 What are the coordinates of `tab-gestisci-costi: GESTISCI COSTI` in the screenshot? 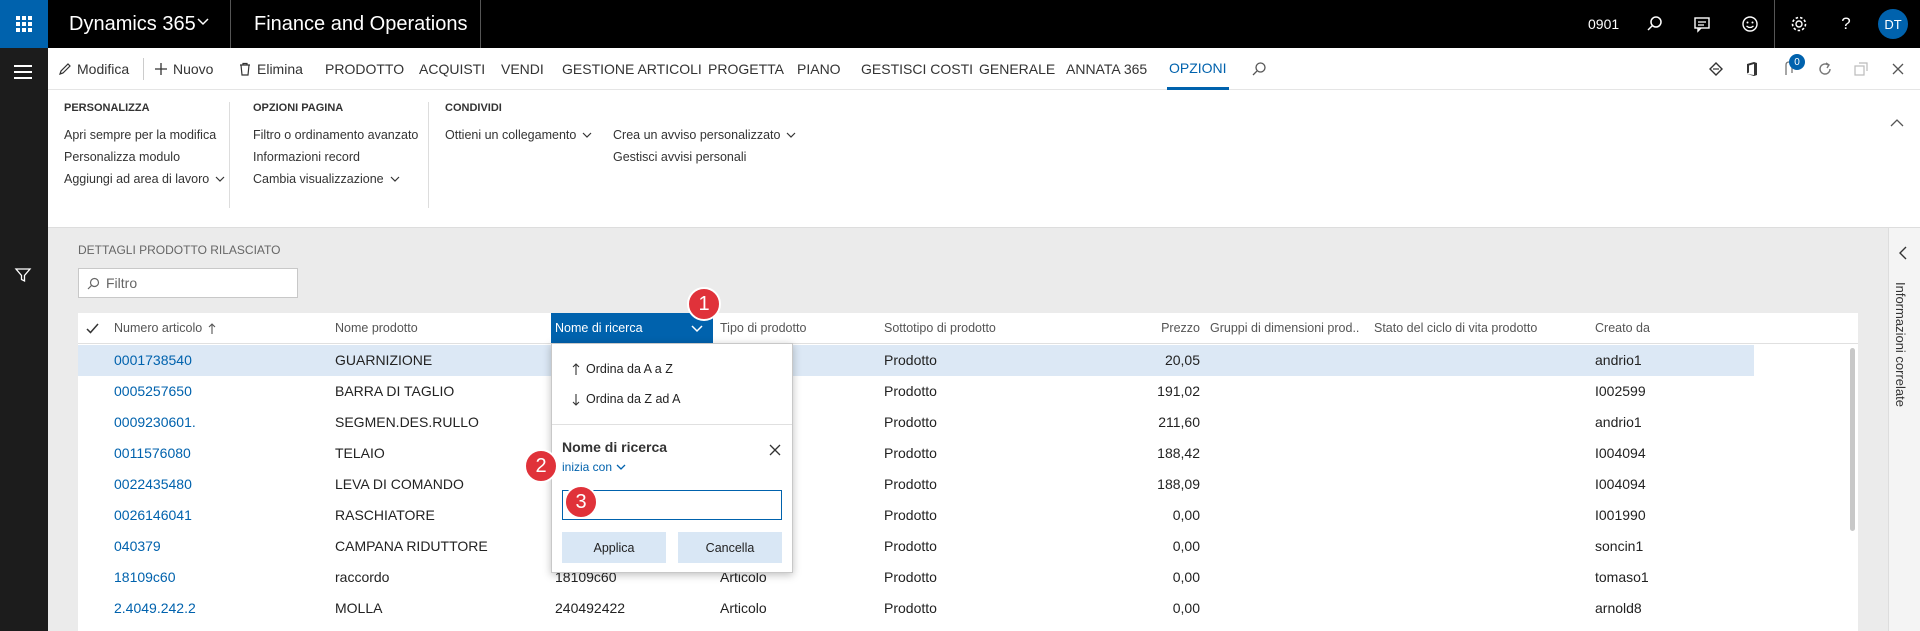 It's located at (917, 69).